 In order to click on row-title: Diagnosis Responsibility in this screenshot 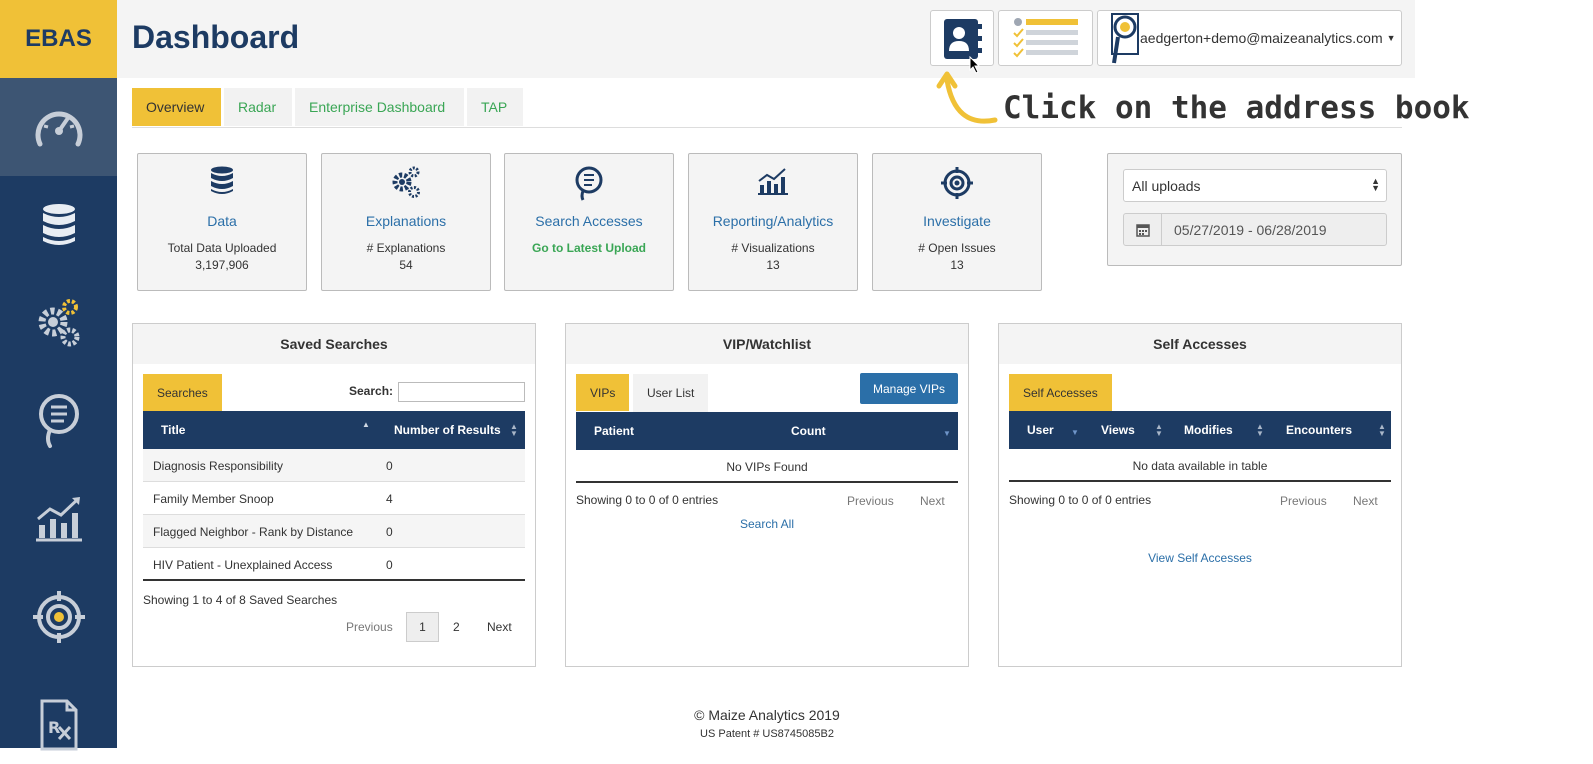, I will do `click(218, 466)`.